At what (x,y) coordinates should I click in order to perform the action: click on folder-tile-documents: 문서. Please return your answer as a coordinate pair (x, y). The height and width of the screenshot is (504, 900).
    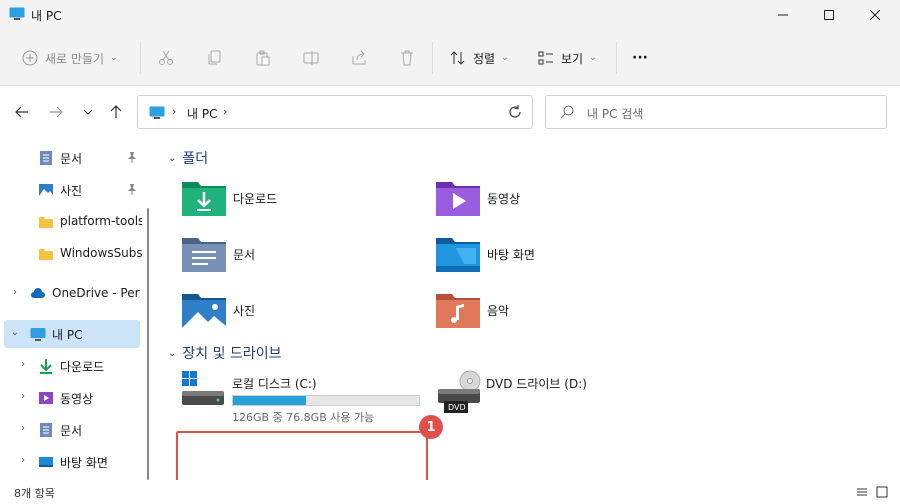
    Looking at the image, I should click on (302, 258).